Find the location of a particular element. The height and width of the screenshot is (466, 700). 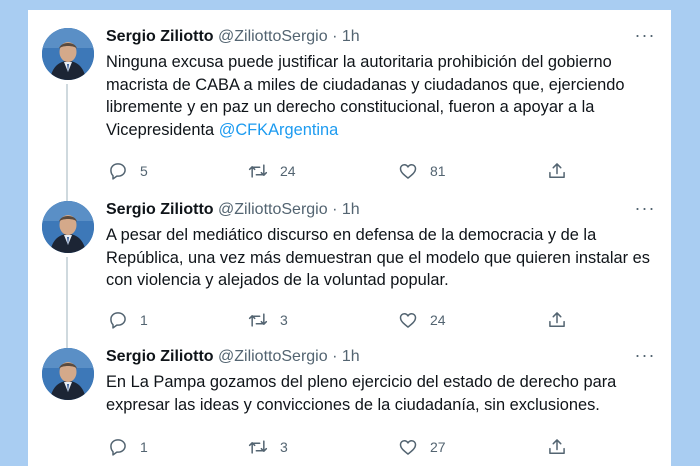

like-button: 24 is located at coordinates (422, 320).